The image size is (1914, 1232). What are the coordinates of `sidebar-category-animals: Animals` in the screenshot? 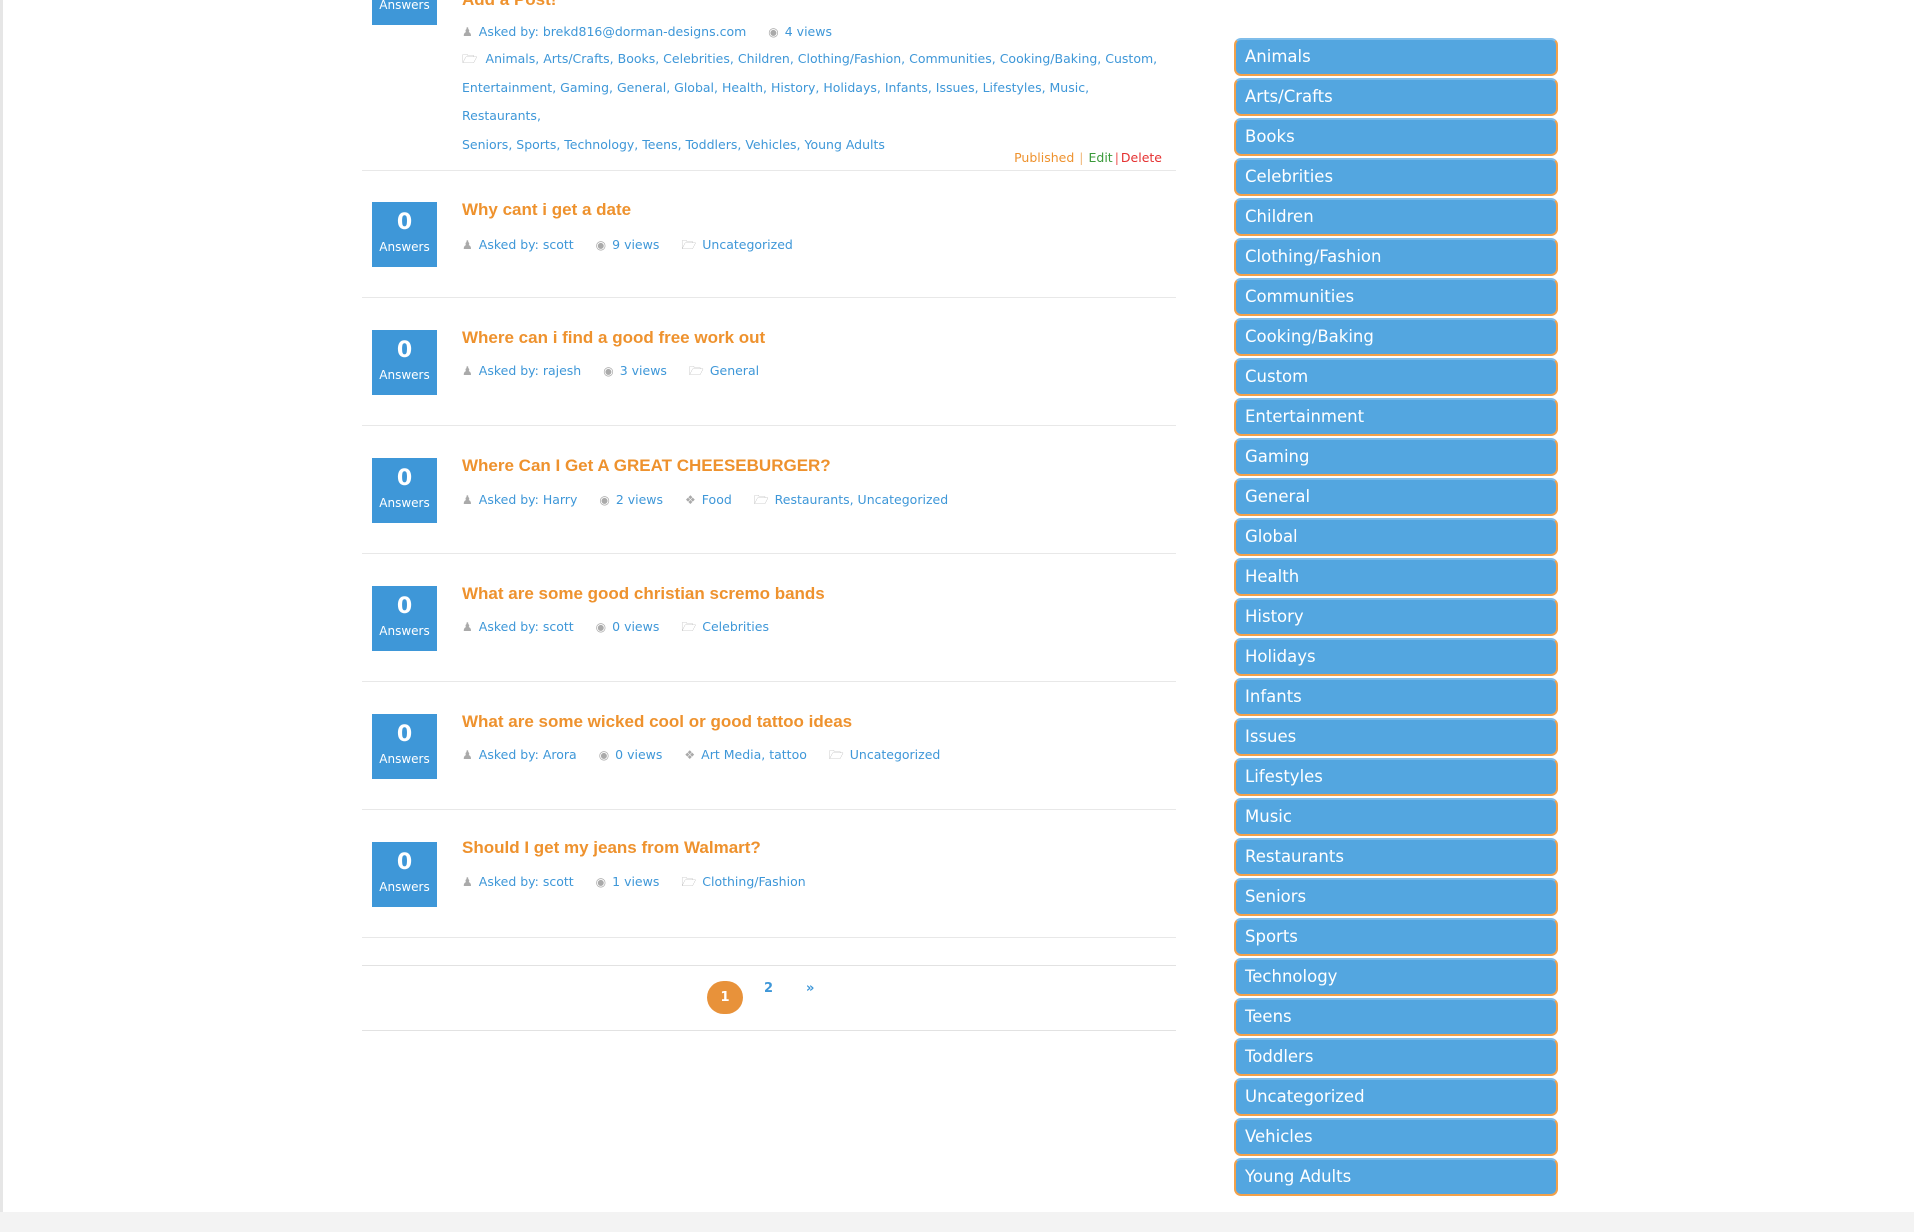 It's located at (1396, 57).